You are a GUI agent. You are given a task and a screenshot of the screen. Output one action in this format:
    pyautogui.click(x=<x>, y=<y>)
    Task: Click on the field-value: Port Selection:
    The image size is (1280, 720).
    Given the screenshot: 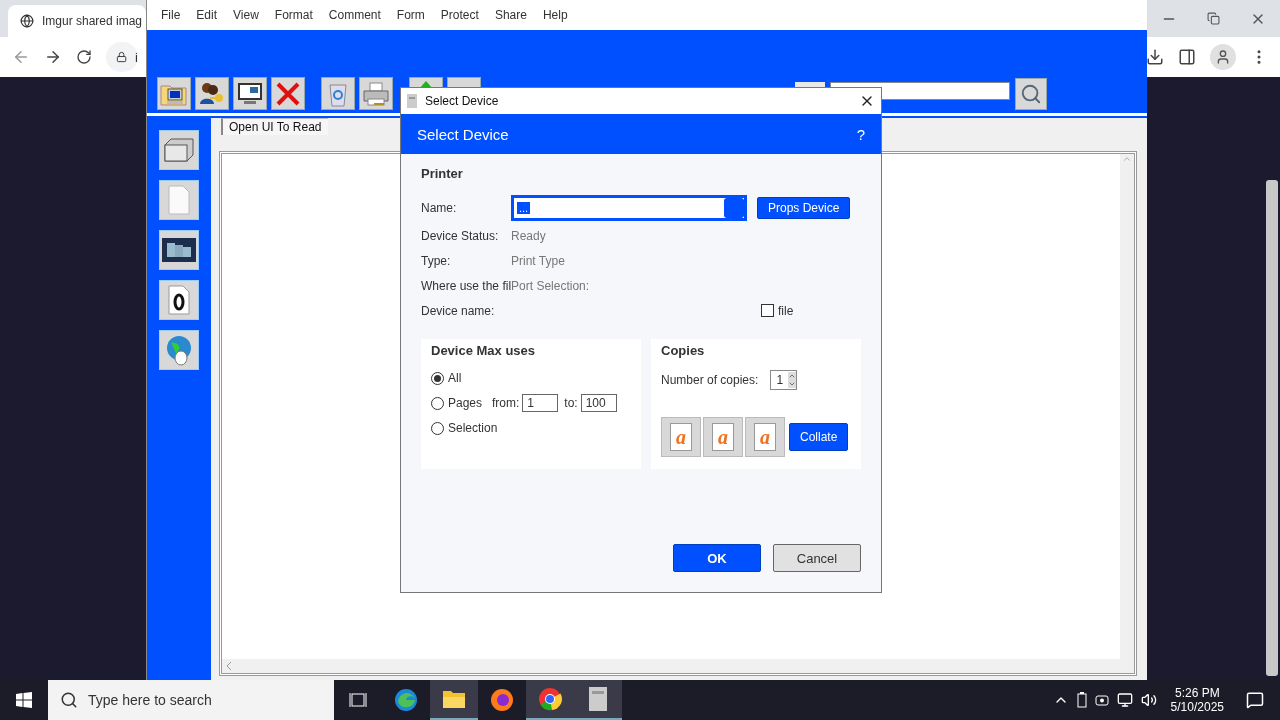 What is the action you would take?
    pyautogui.click(x=550, y=285)
    